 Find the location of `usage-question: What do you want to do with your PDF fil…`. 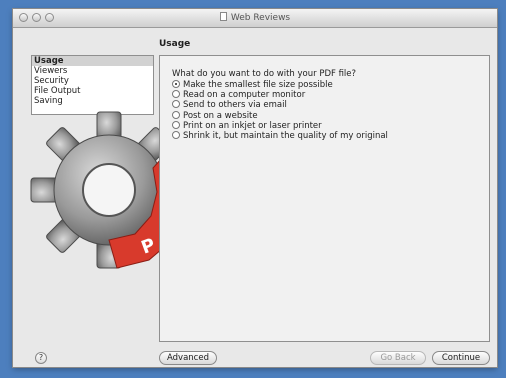

usage-question: What do you want to do with your PDF fil… is located at coordinates (264, 74).